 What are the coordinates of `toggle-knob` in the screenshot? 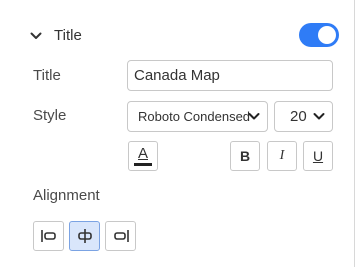 It's located at (327, 35).